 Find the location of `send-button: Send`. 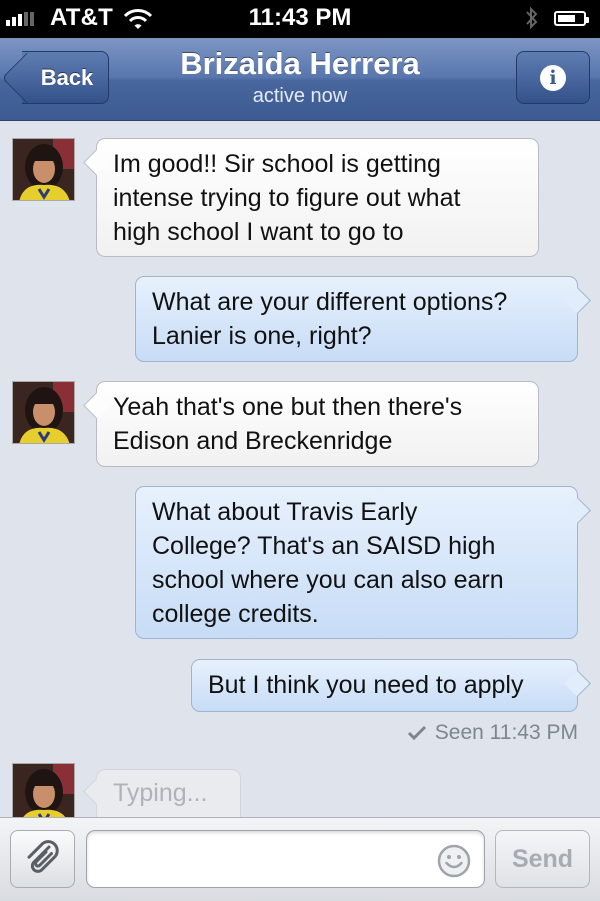

send-button: Send is located at coordinates (542, 859).